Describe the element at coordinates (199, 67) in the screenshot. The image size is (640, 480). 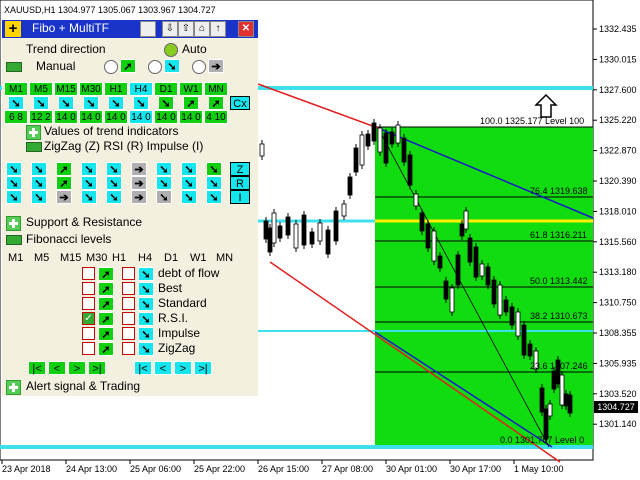
I see `manual-radio-flat` at that location.